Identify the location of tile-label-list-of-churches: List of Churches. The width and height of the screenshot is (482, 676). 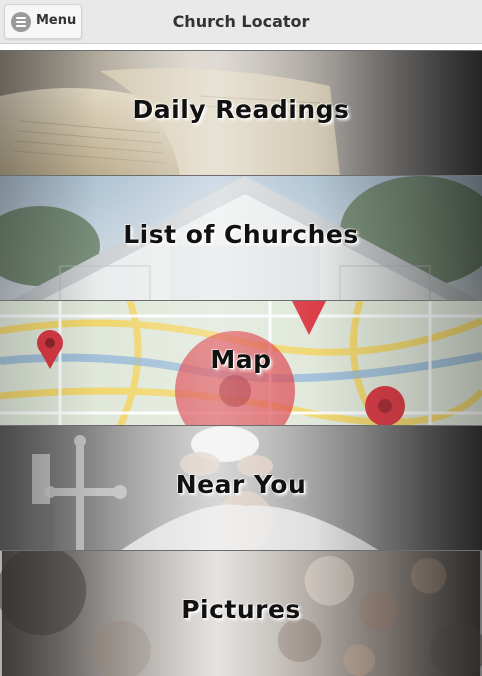
(241, 234).